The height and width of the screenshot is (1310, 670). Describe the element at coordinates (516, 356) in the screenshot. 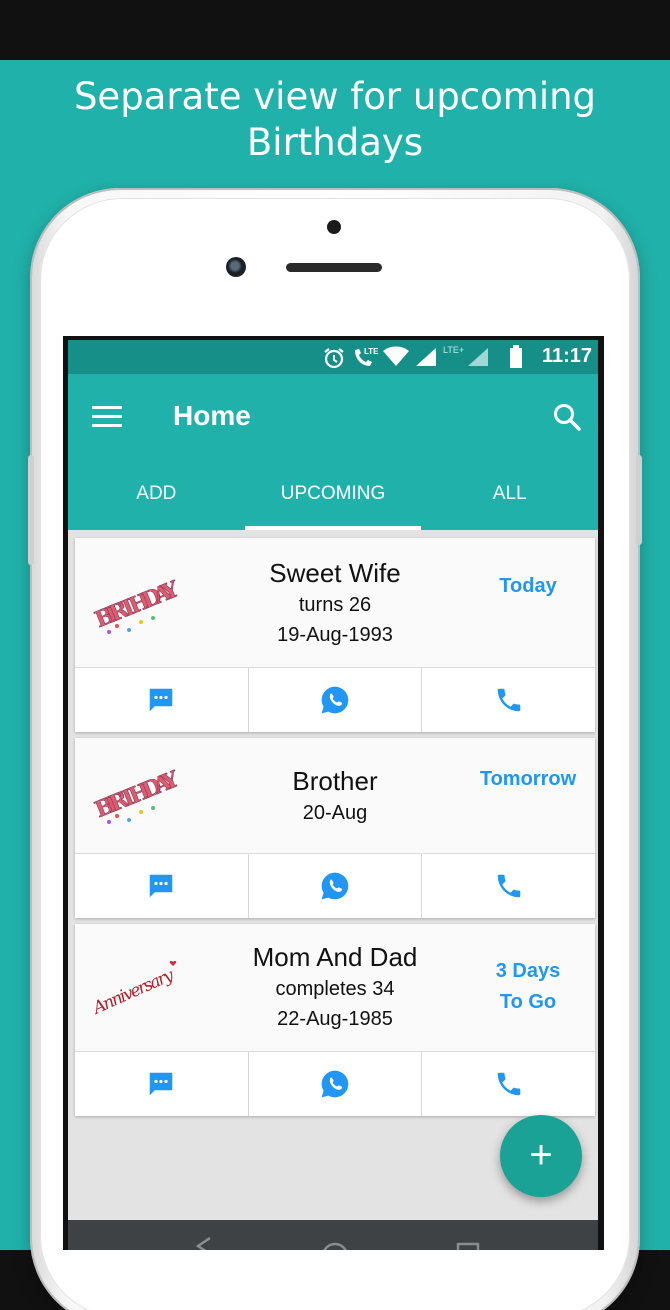

I see `battery-icon` at that location.